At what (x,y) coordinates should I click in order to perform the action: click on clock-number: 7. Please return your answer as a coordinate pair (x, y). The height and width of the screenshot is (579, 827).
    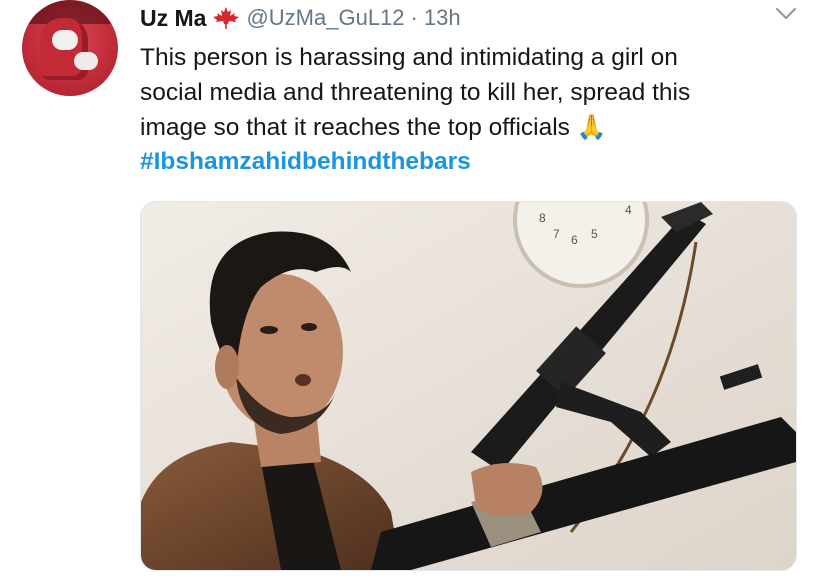
    Looking at the image, I should click on (556, 234).